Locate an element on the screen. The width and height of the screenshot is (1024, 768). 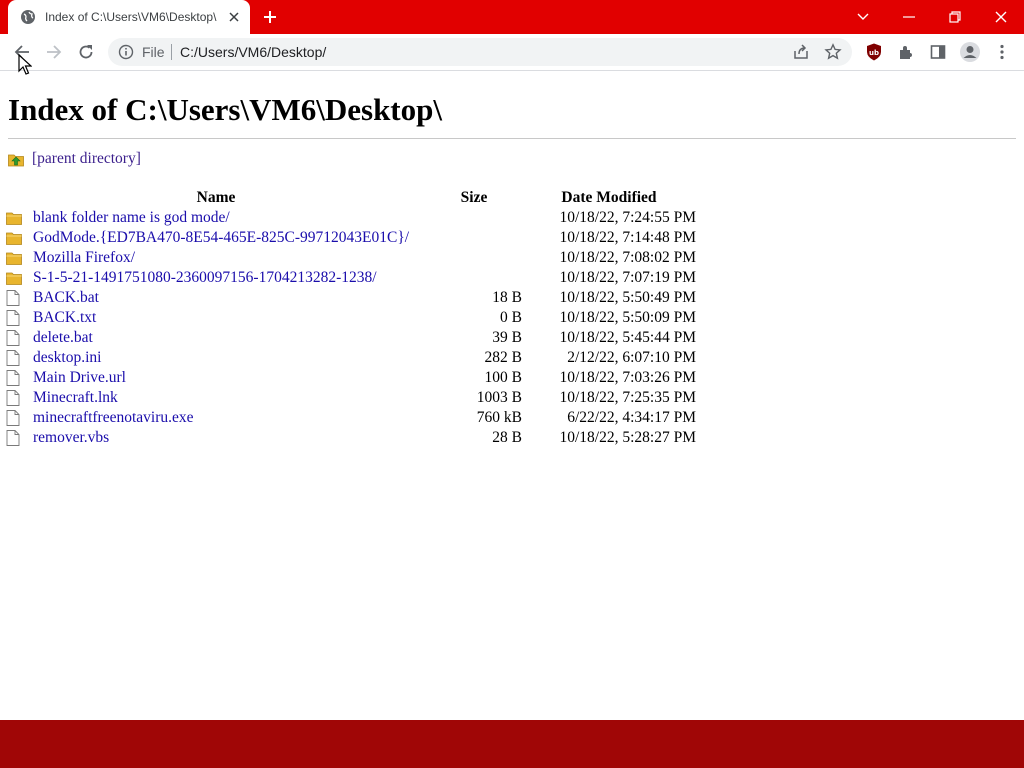
date-cell: 10/18/22, 5:50:49 PM is located at coordinates (627, 297).